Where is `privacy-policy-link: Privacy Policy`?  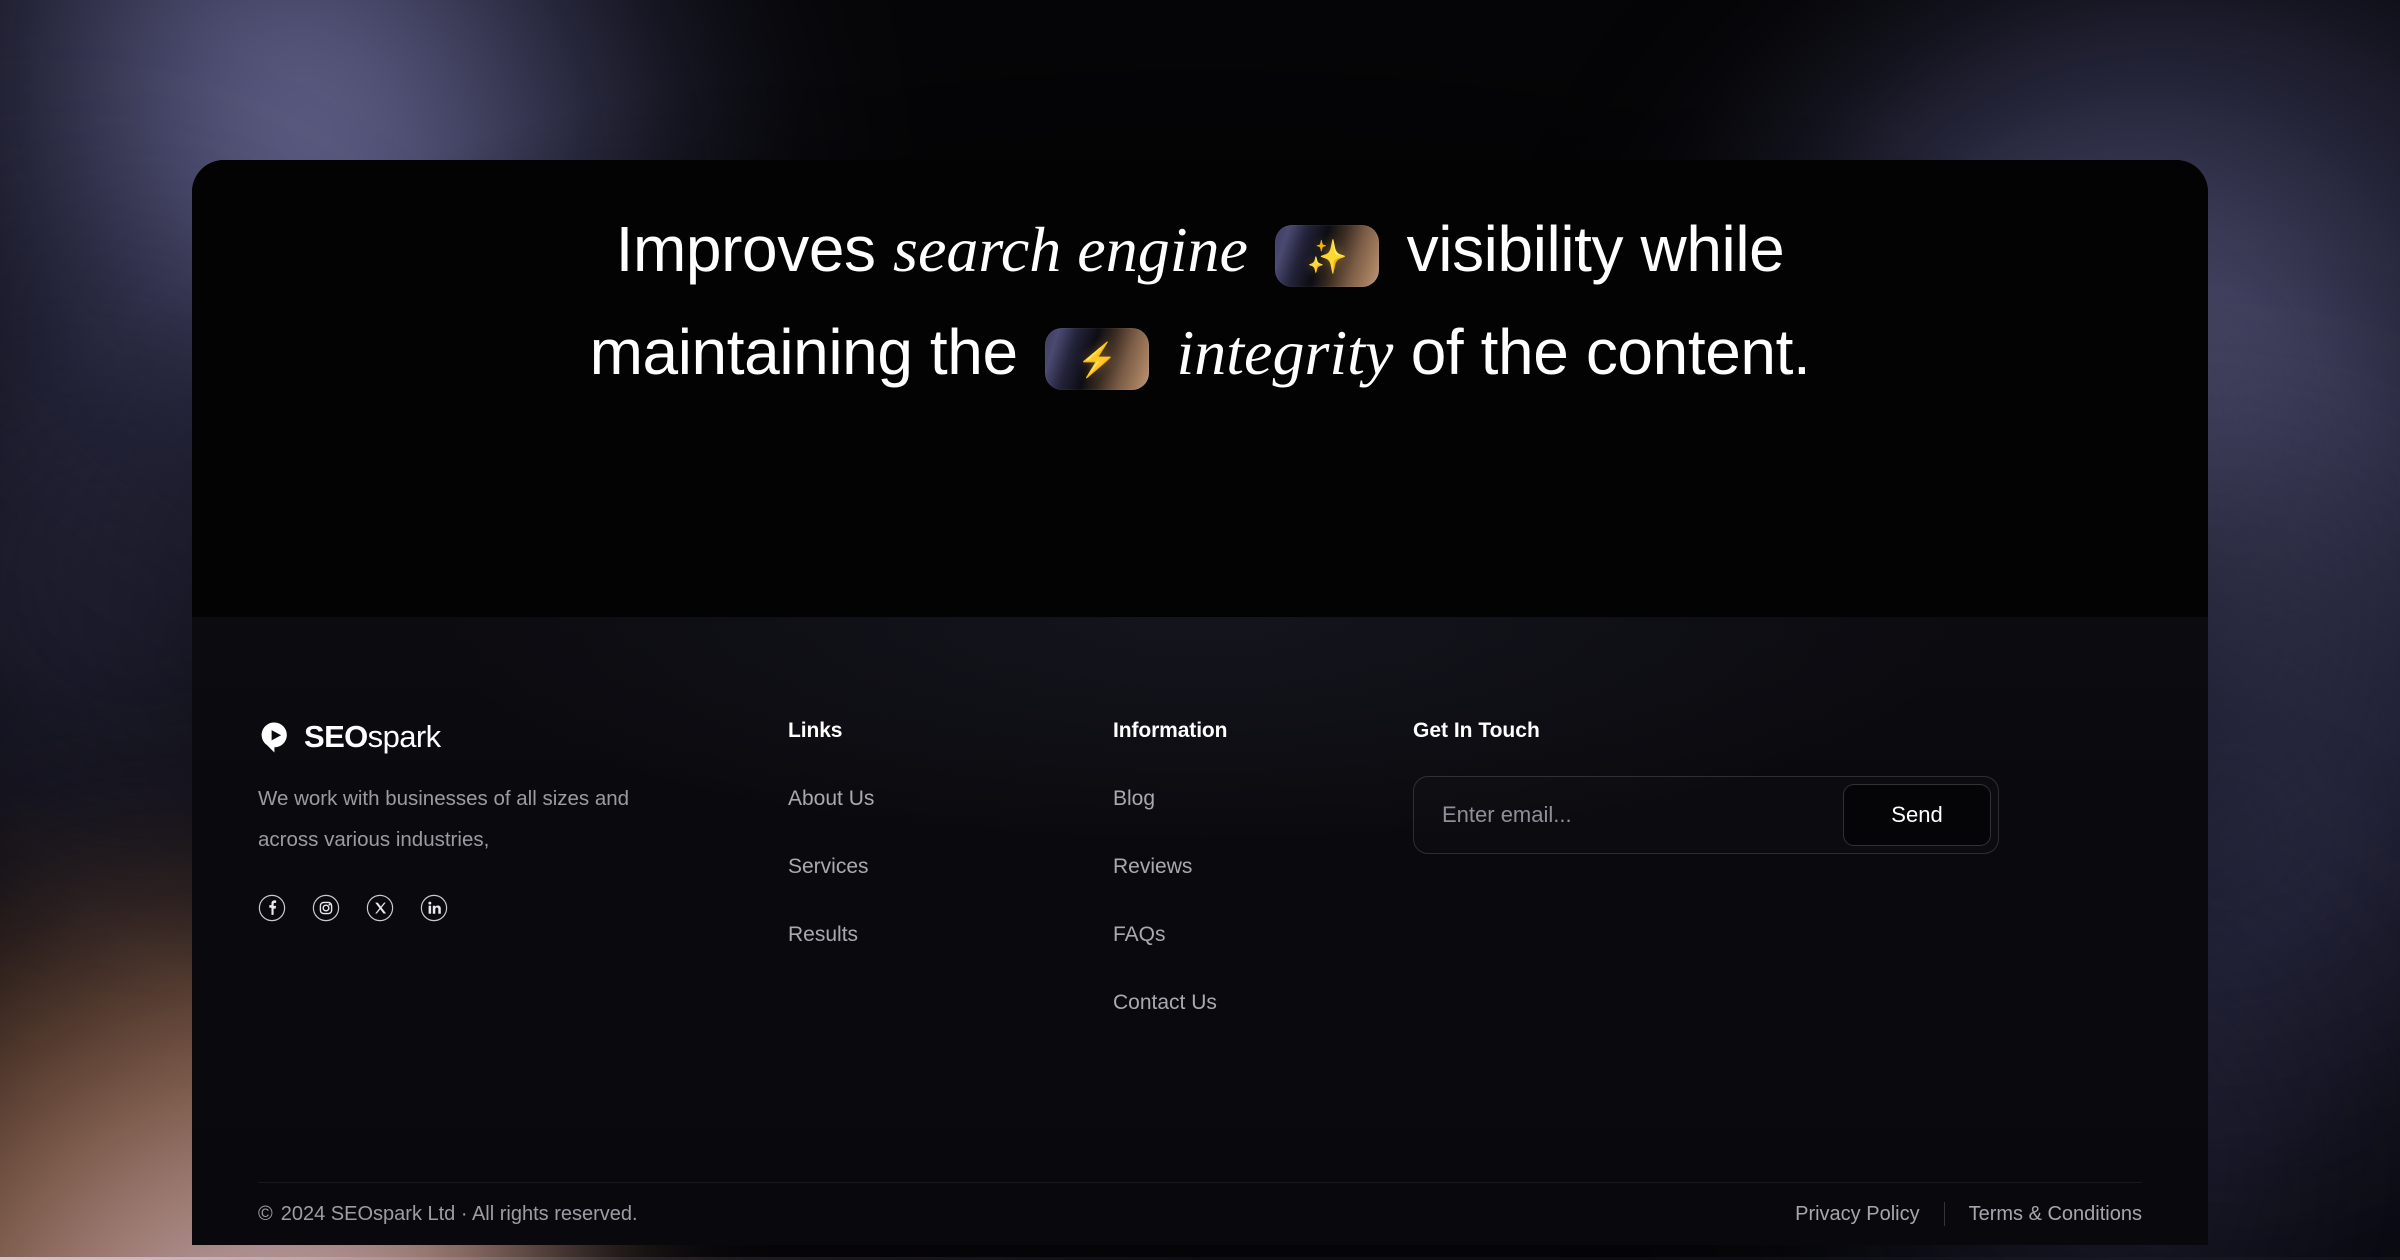
privacy-policy-link: Privacy Policy is located at coordinates (1857, 1214).